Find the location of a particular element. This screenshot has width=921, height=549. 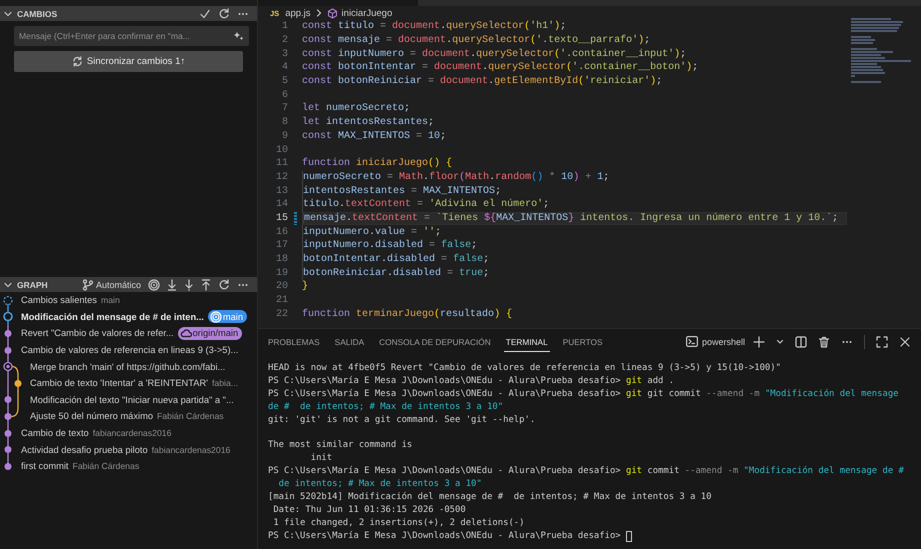

terminal-line: 1 file changed, 2 insertions(+), 2 deletions(-) is located at coordinates (399, 523).